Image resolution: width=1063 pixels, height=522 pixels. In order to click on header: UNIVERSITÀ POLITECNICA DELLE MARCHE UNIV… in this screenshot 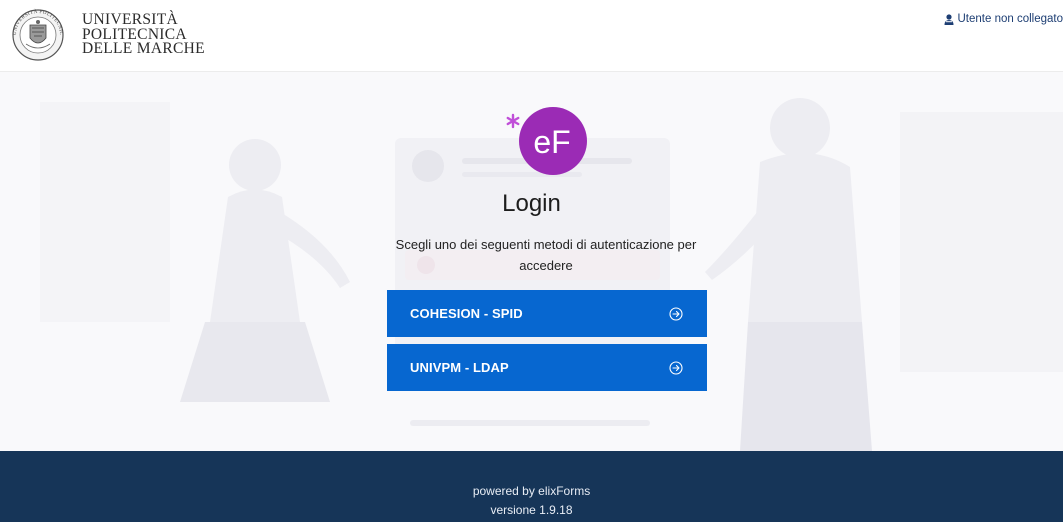, I will do `click(531, 36)`.